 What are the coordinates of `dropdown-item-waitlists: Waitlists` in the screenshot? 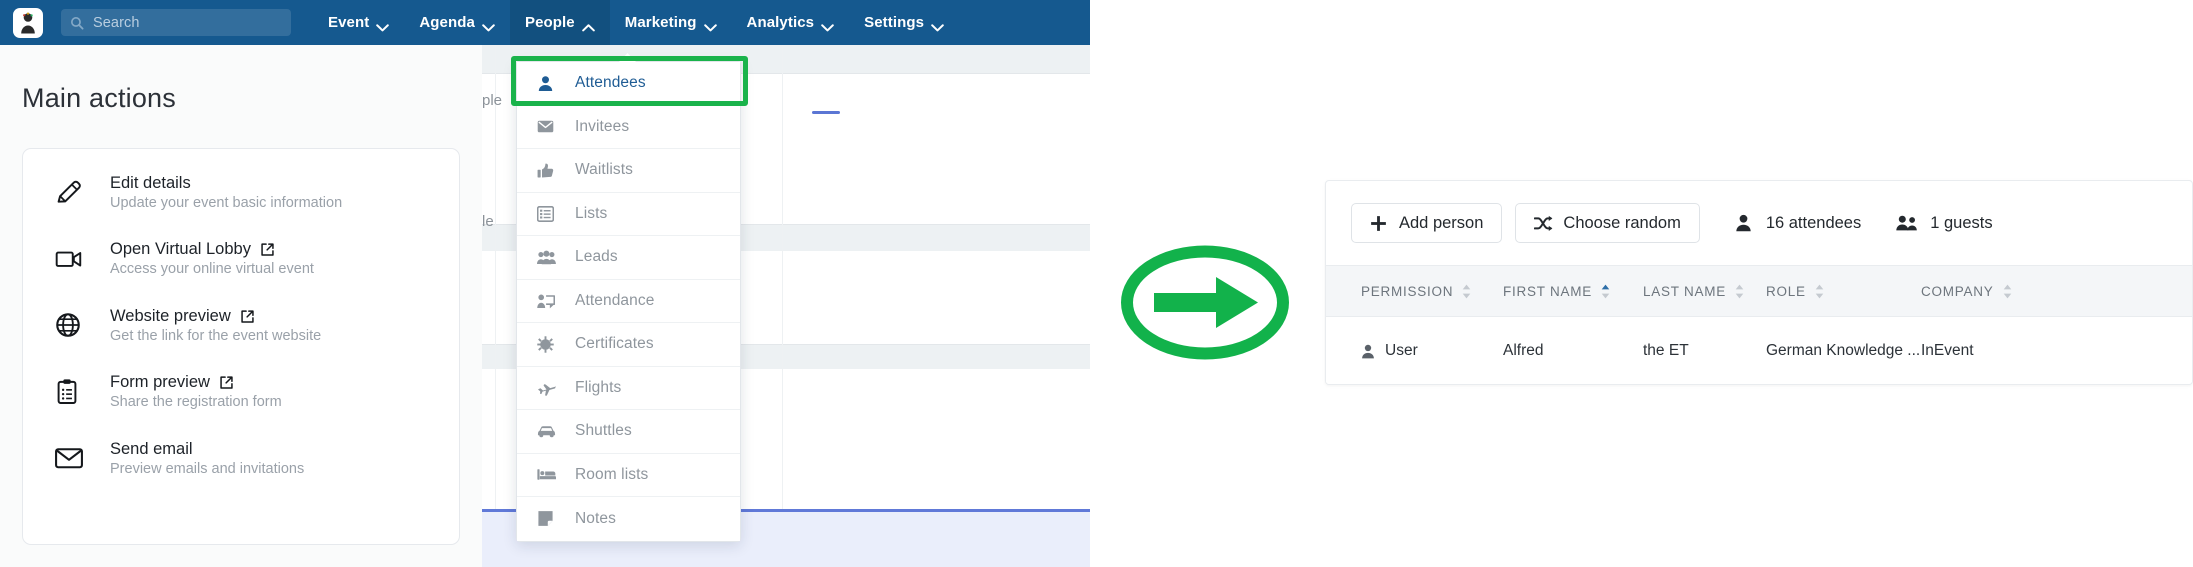 It's located at (628, 171).